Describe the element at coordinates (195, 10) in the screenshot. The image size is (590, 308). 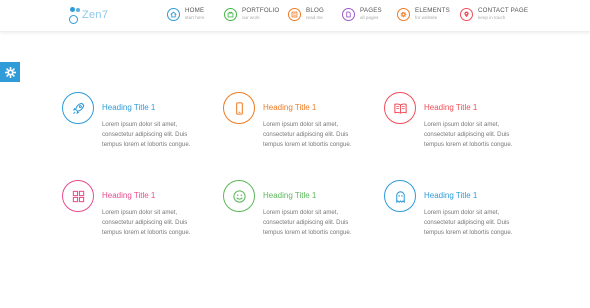
I see `nav-label: HOME` at that location.